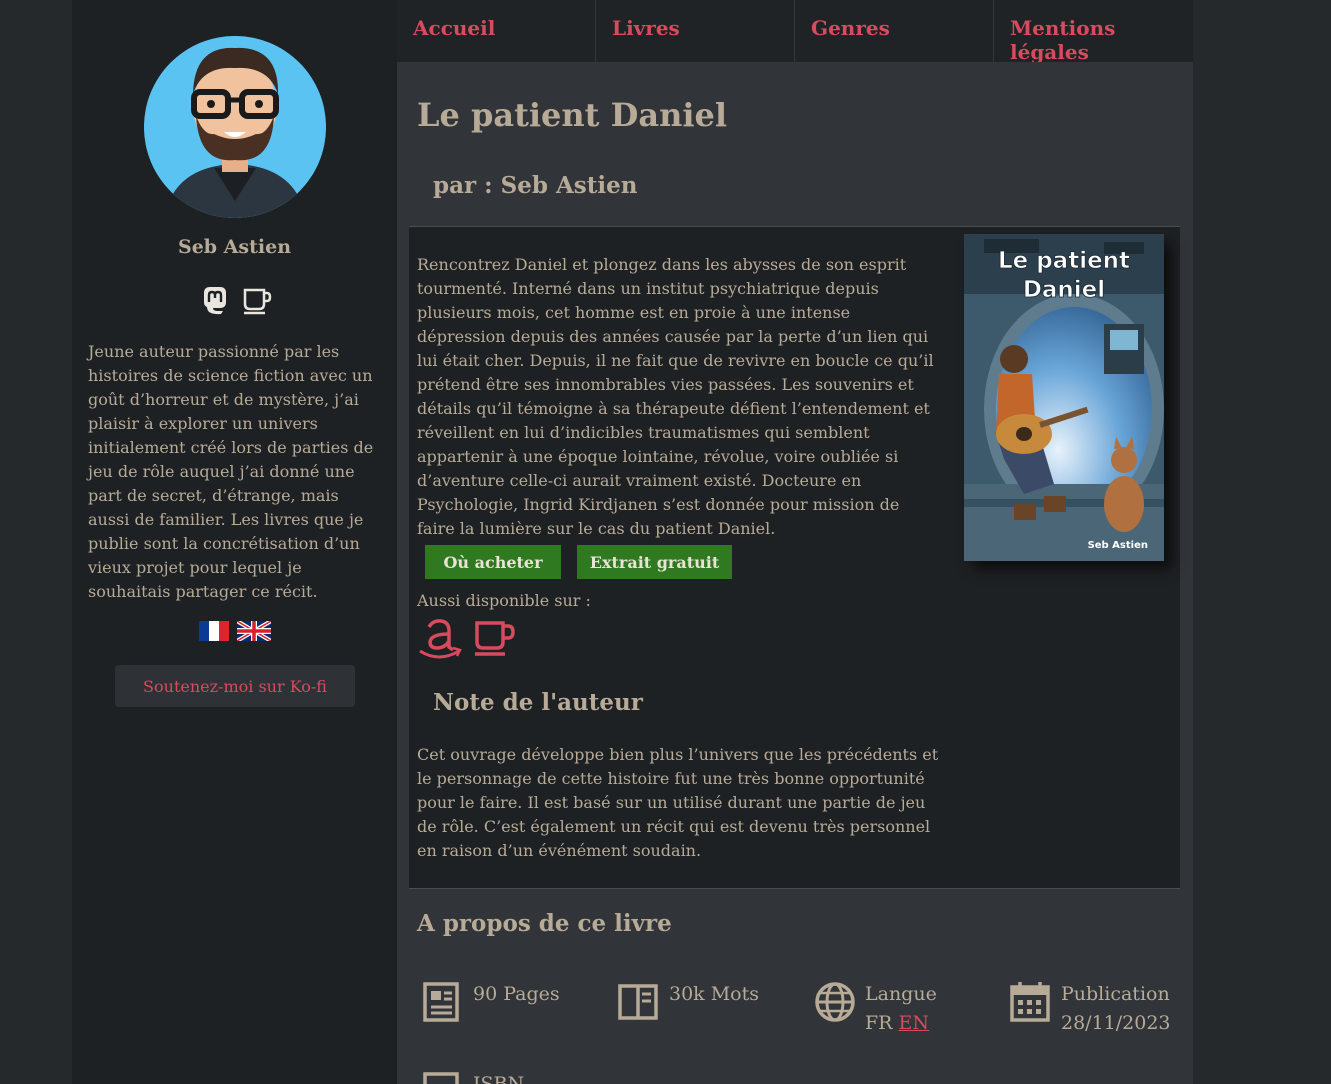 The width and height of the screenshot is (1331, 1084). I want to click on language-en-link: EN, so click(914, 1023).